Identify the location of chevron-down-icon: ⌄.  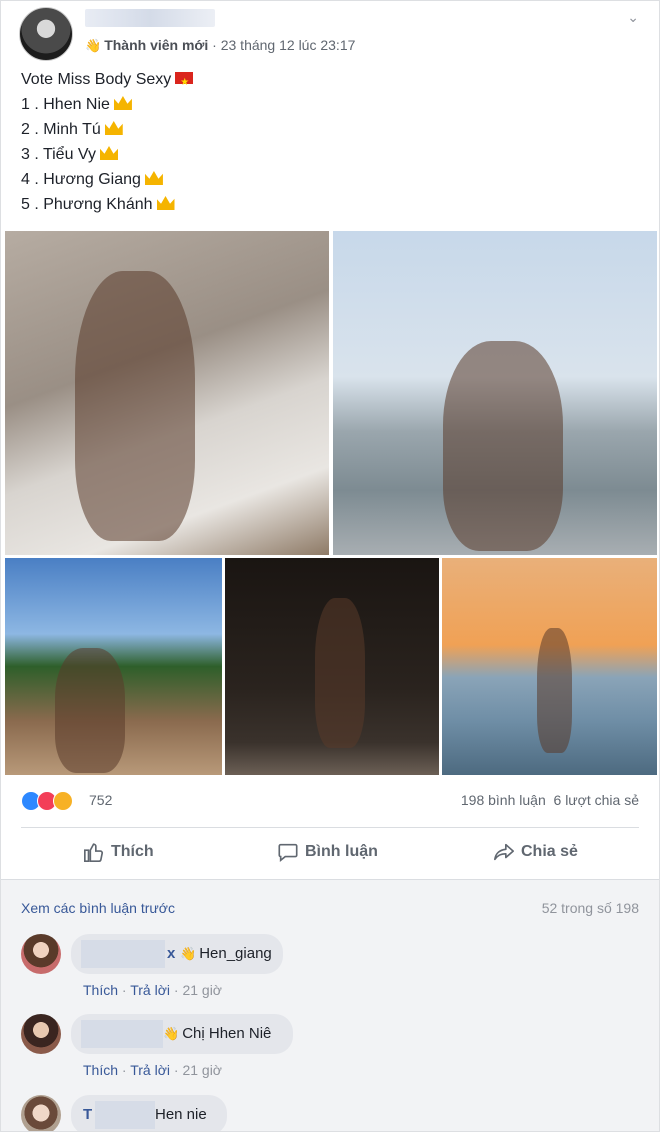
(633, 17).